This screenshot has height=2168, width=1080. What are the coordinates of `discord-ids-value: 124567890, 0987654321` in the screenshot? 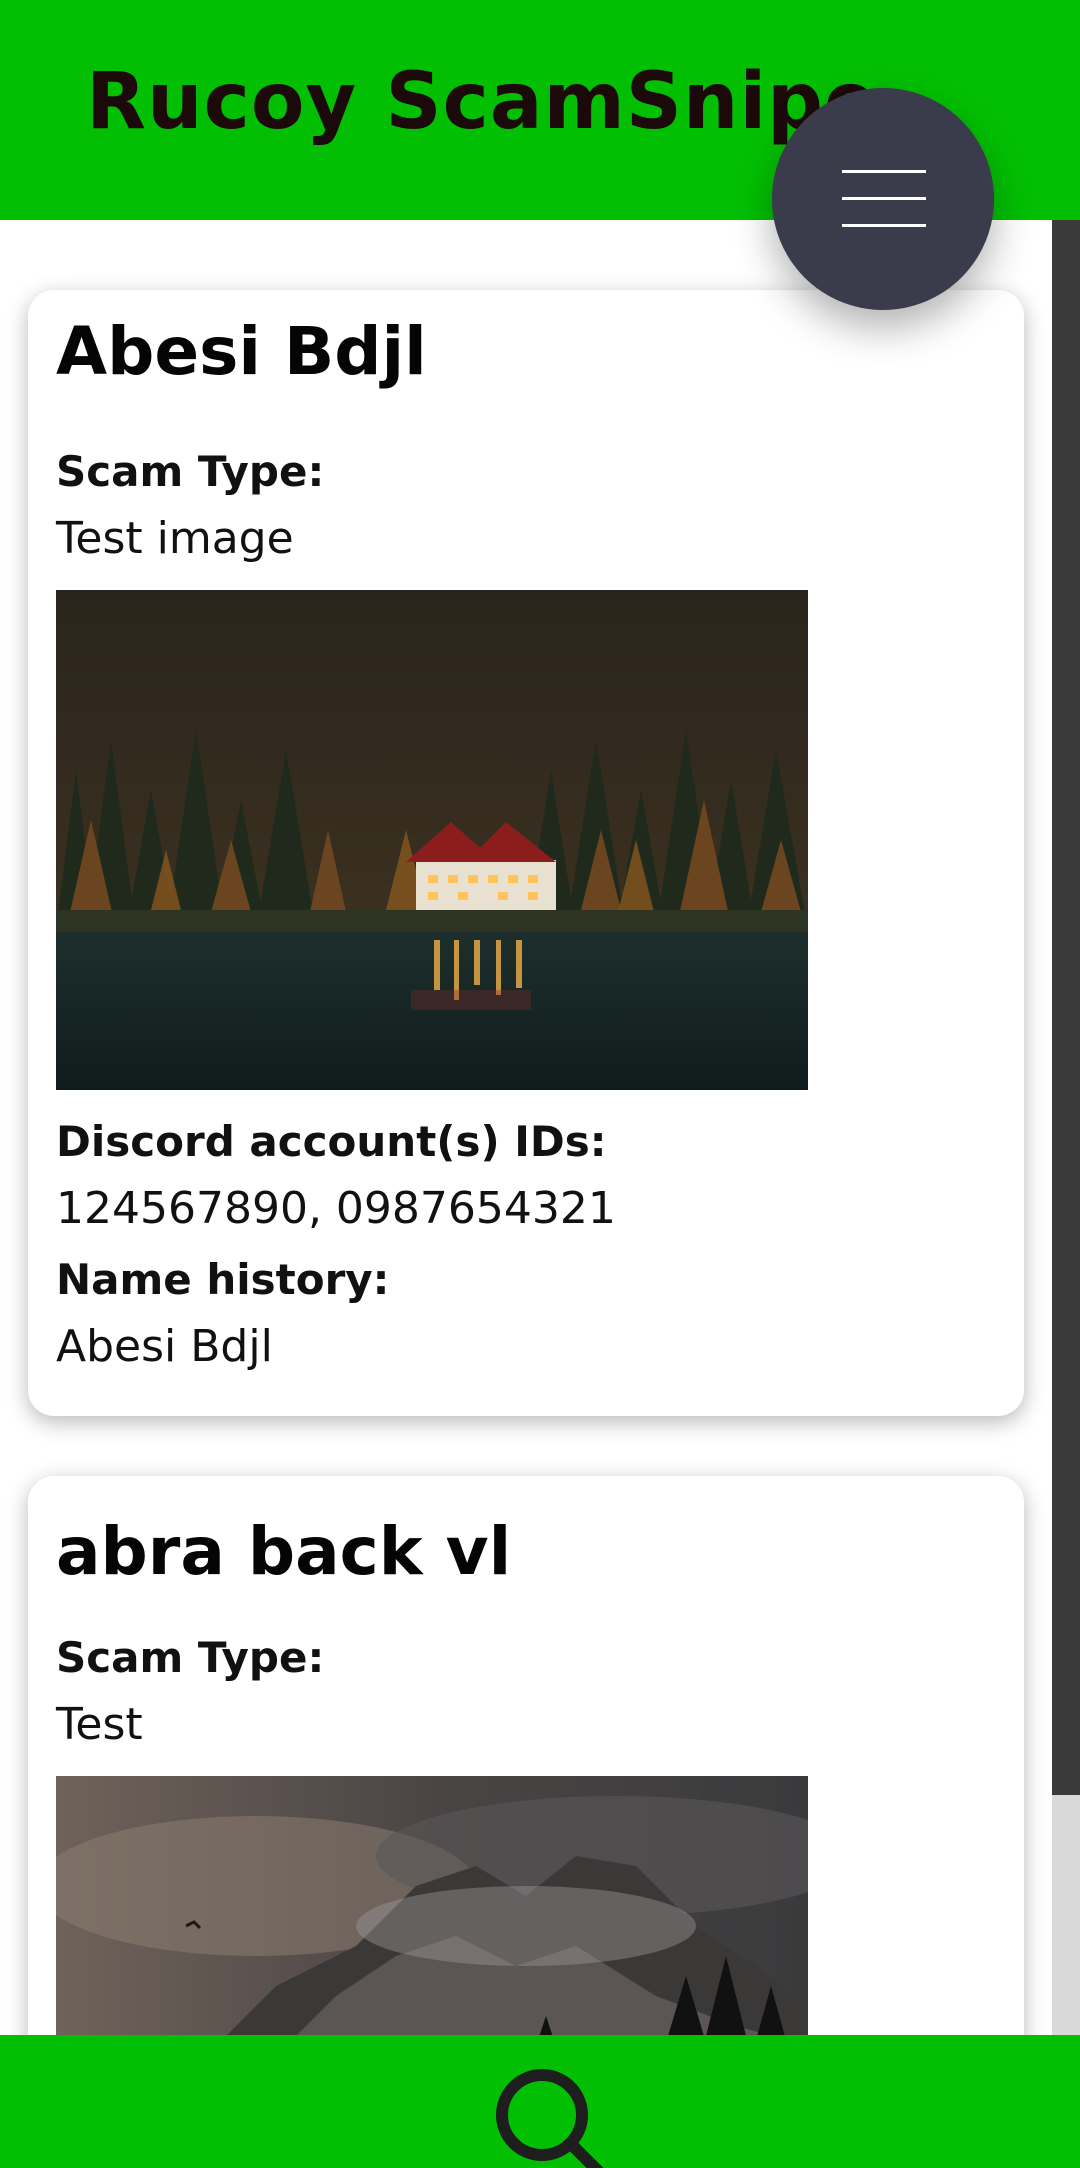 It's located at (336, 1208).